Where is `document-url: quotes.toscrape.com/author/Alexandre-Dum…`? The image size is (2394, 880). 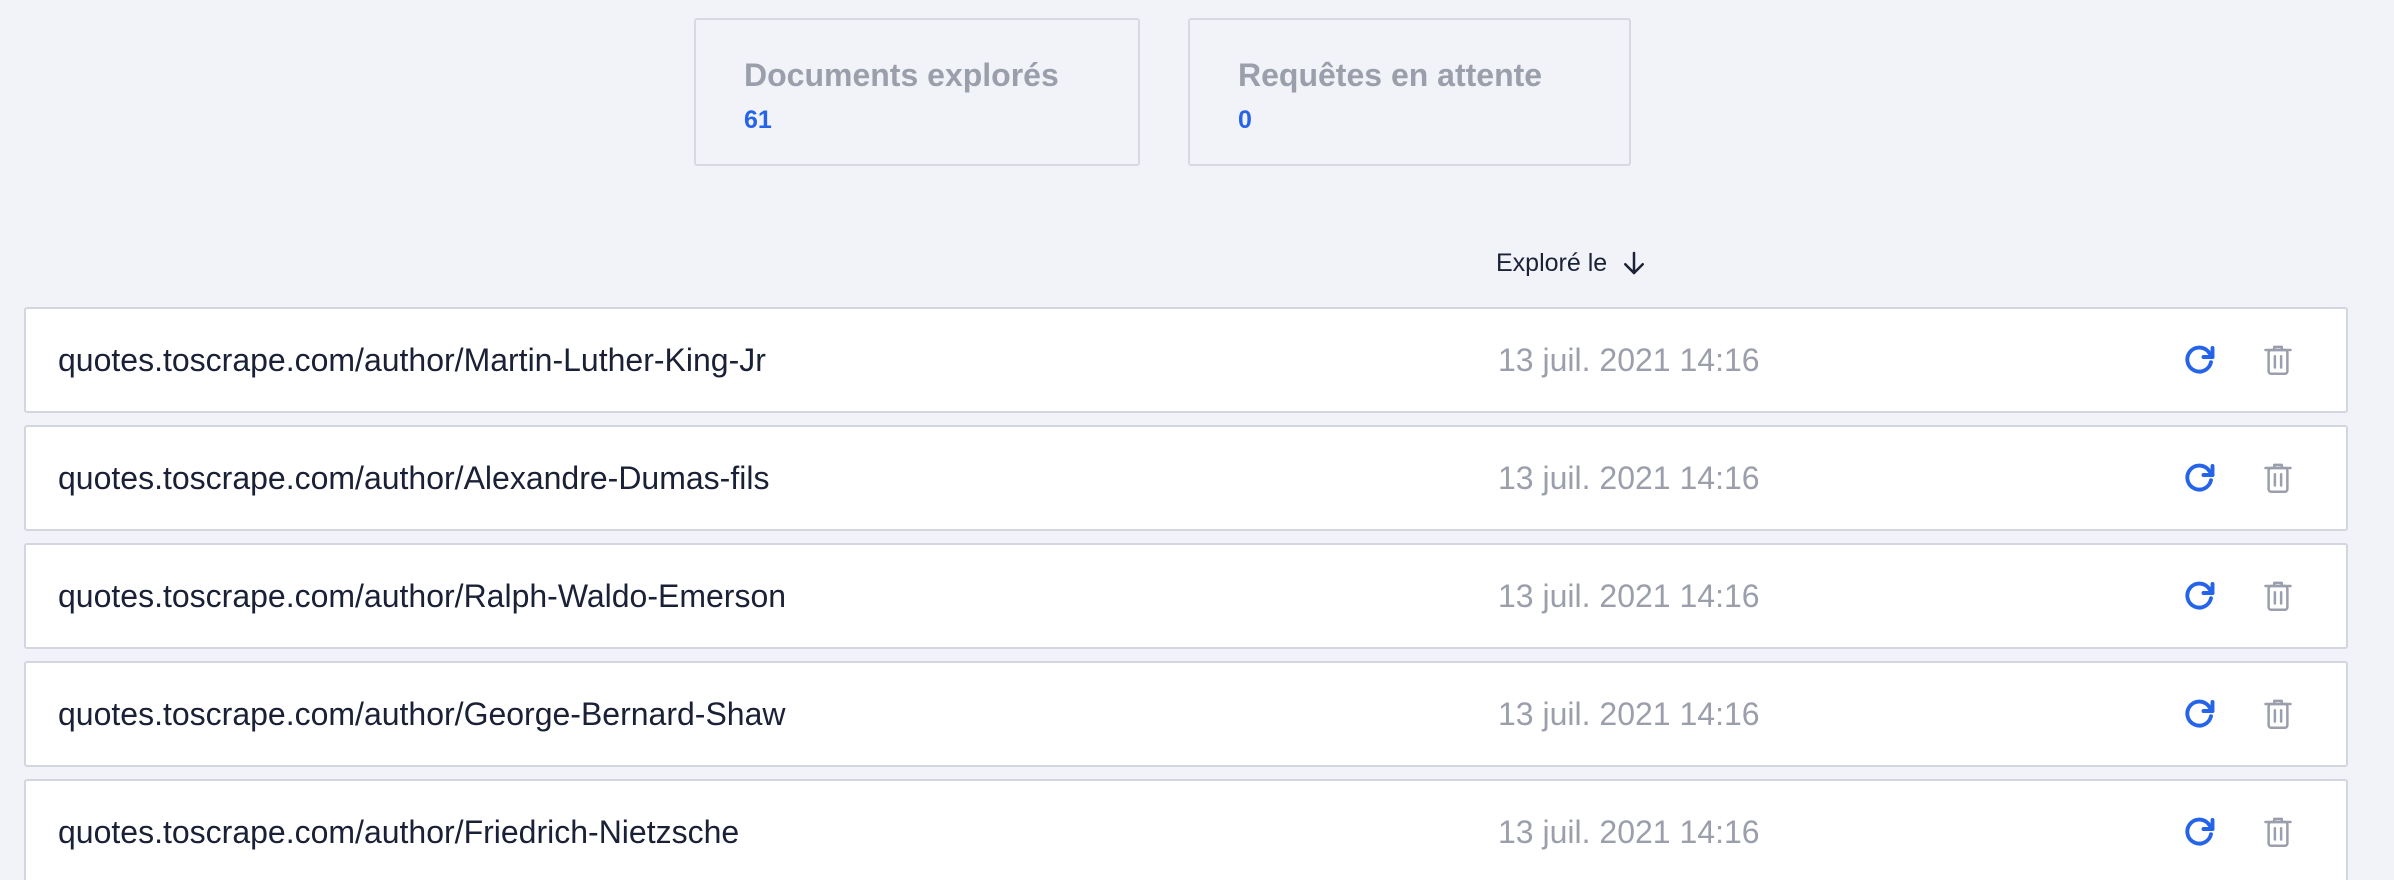 document-url: quotes.toscrape.com/author/Alexandre-Dum… is located at coordinates (413, 478).